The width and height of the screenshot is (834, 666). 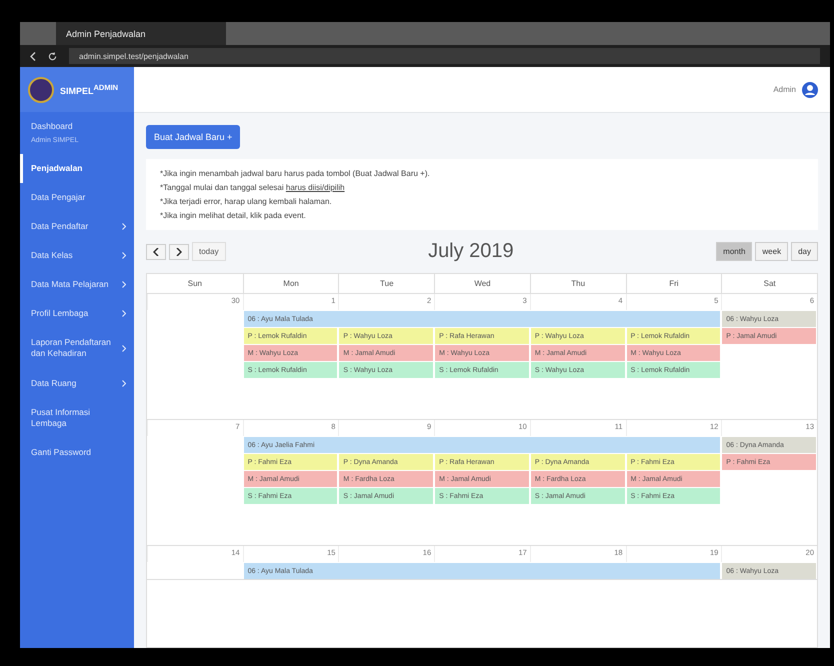 What do you see at coordinates (77, 418) in the screenshot?
I see `sidebar-item: Pusat Informasi Lembaga` at bounding box center [77, 418].